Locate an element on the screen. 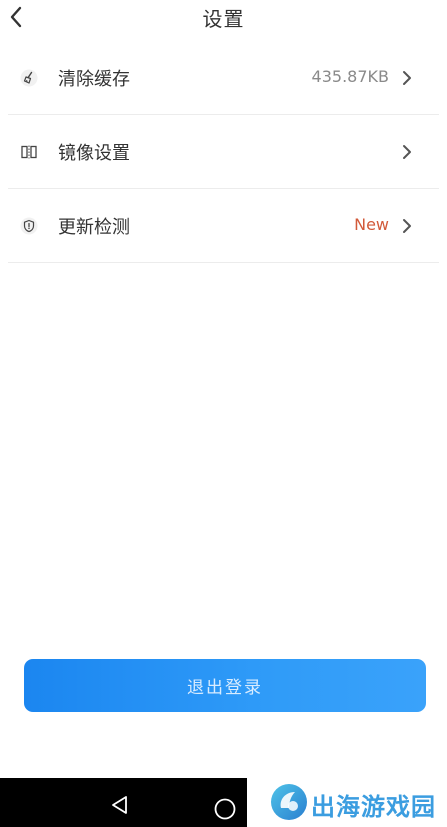  page-title: 设置 is located at coordinates (223, 19).